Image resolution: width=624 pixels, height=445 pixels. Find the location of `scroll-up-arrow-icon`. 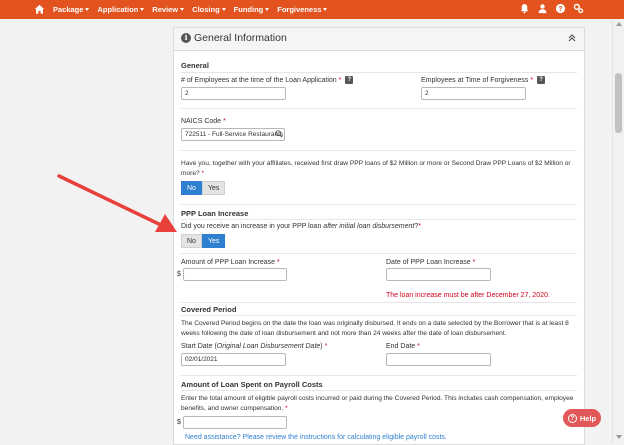

scroll-up-arrow-icon is located at coordinates (619, 24).